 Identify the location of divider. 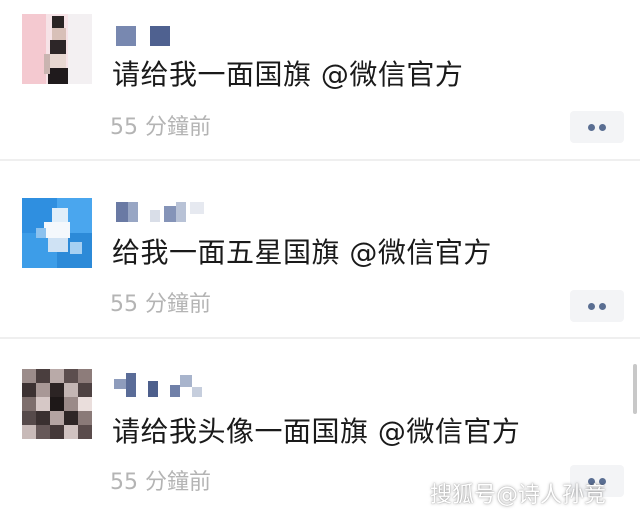
(320, 160).